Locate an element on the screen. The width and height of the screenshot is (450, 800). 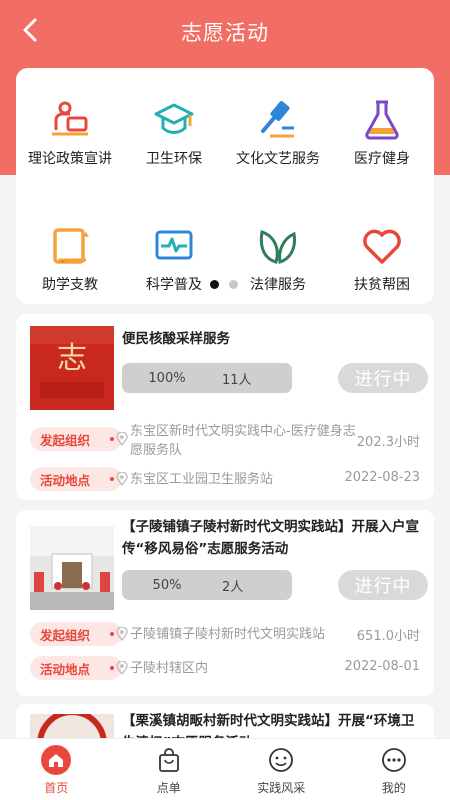
graduation-cap-icon is located at coordinates (174, 120).